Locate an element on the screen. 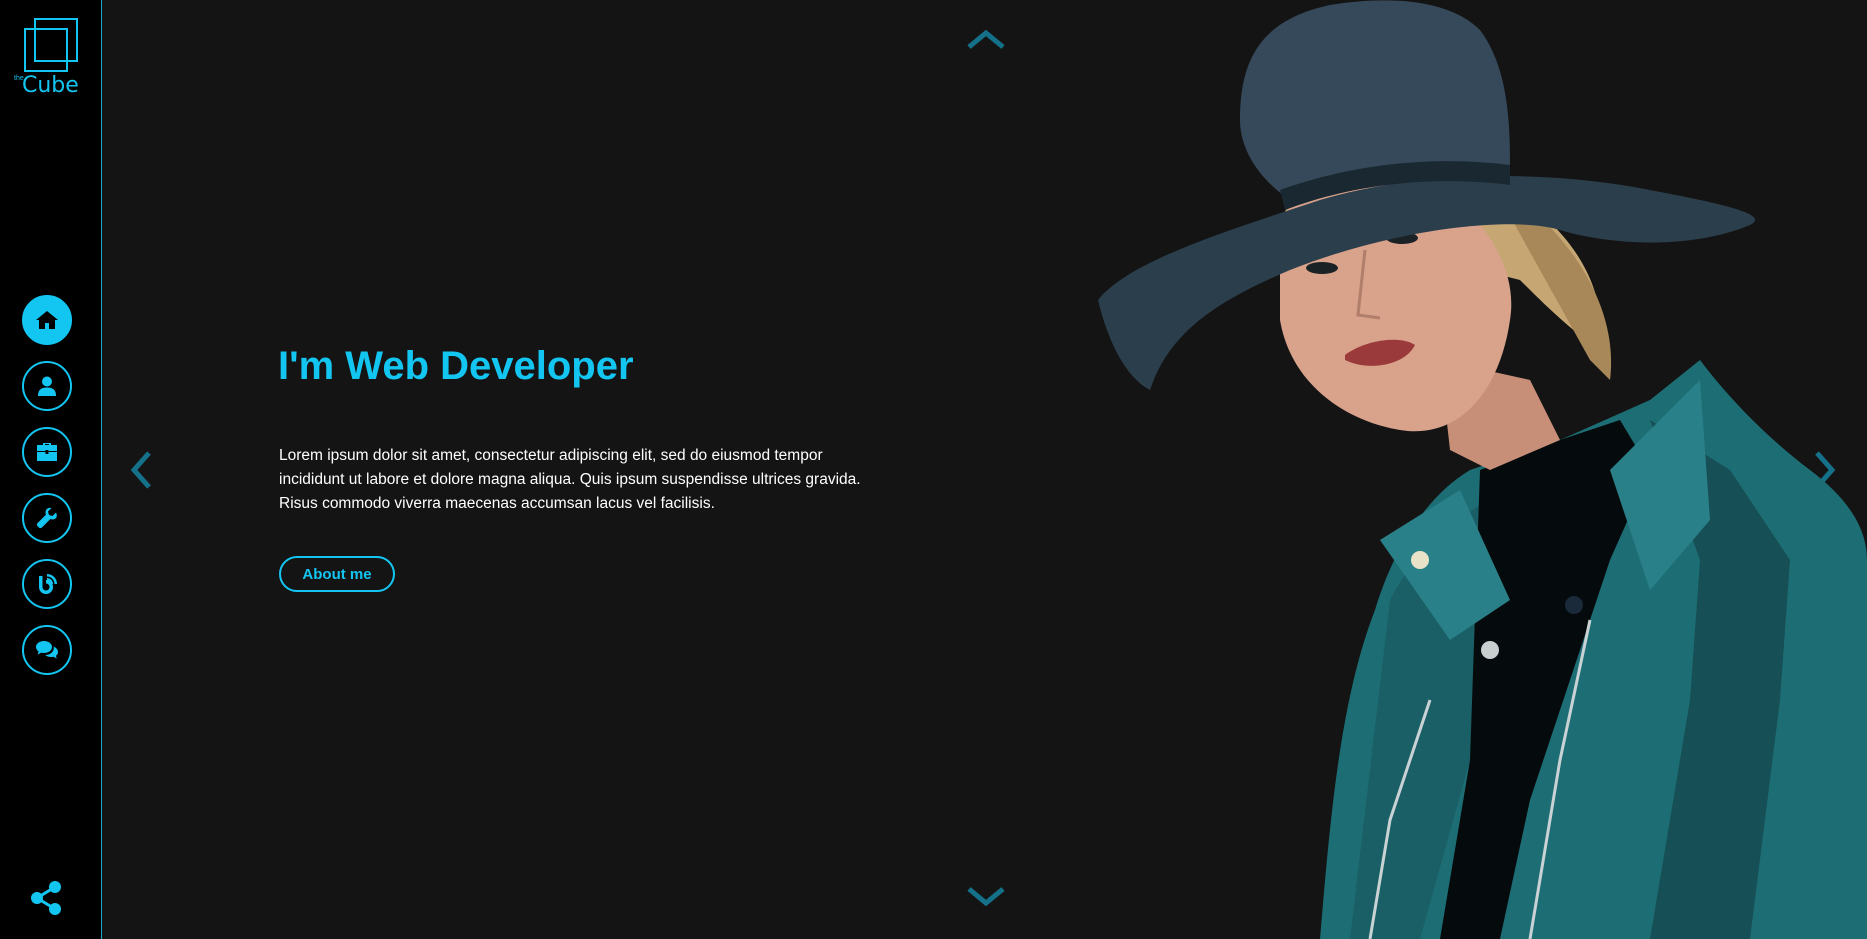  logo-text: Cube is located at coordinates (50, 85).